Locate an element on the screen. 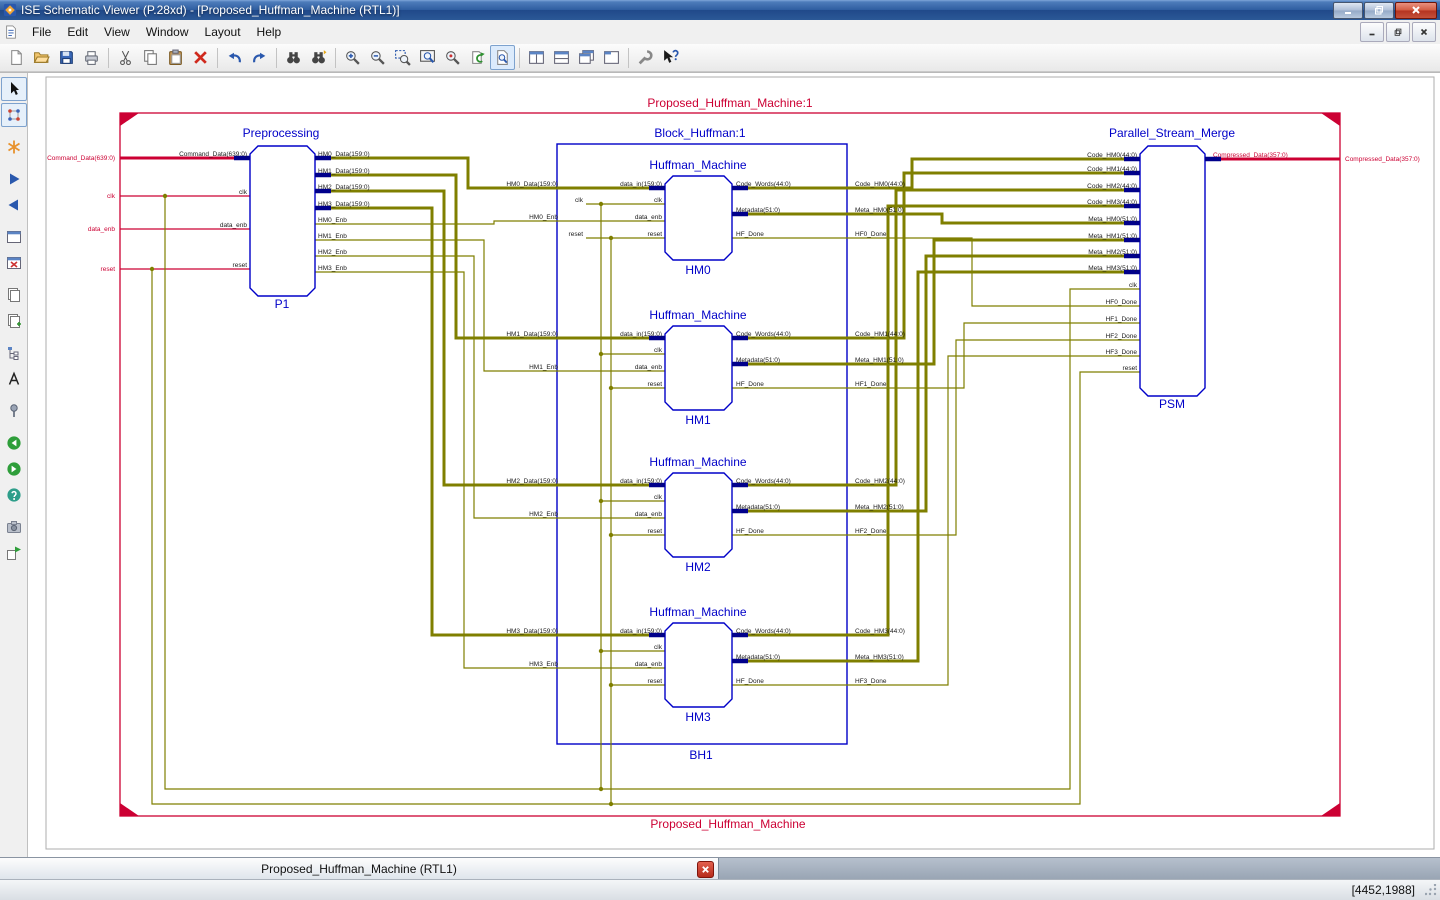 Image resolution: width=1440 pixels, height=900 pixels. new-window-icon is located at coordinates (13, 237).